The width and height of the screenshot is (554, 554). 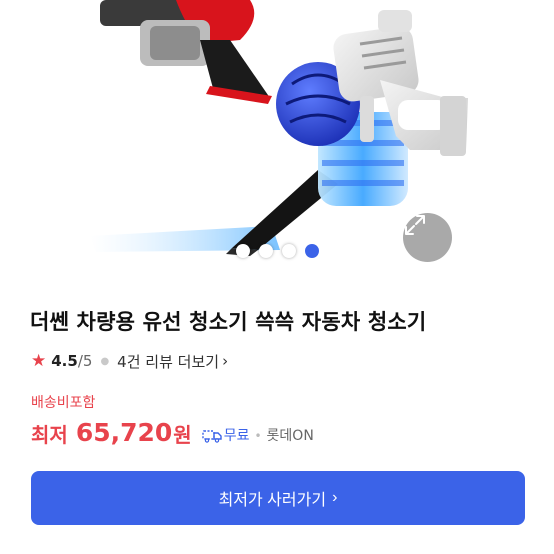 I want to click on price-unit: 원, so click(x=182, y=435).